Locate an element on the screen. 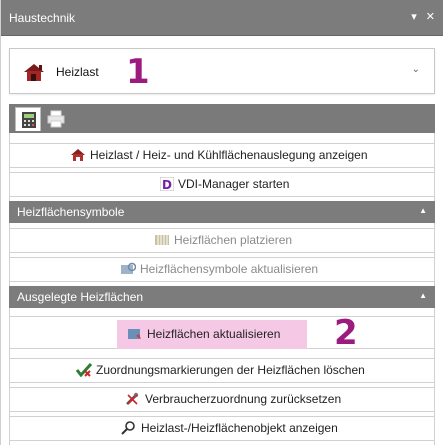 This screenshot has width=443, height=445. panel-controls: ▾ ✕ is located at coordinates (424, 16).